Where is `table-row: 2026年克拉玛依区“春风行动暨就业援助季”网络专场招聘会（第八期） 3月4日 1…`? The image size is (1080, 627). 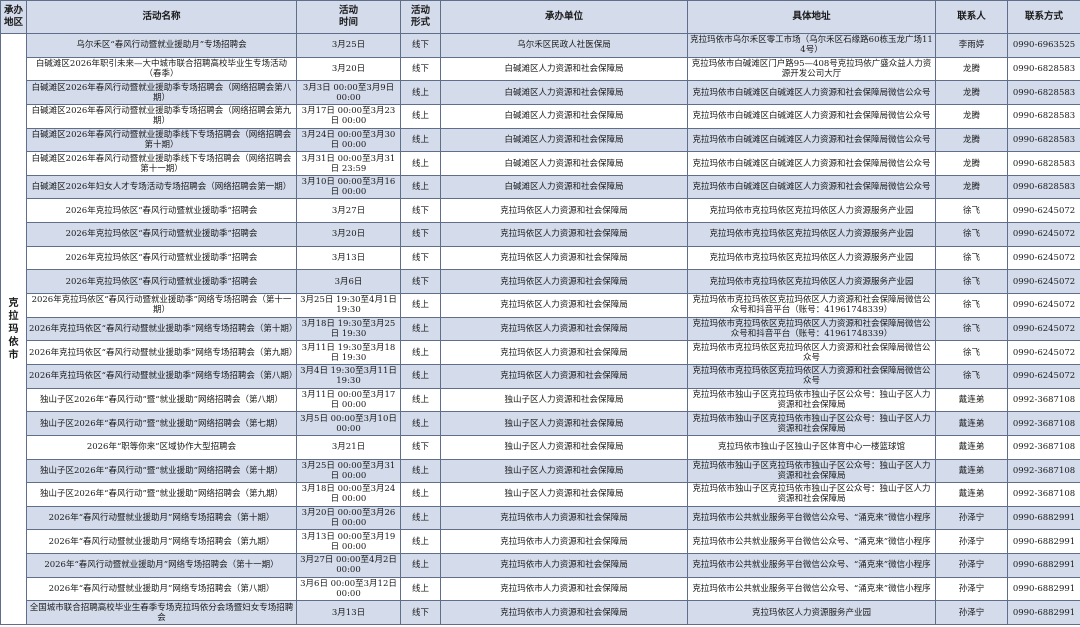
table-row: 2026年克拉玛依区“春风行动暨就业援助季”网络专场招聘会（第八期） 3月4日 1… is located at coordinates (540, 376).